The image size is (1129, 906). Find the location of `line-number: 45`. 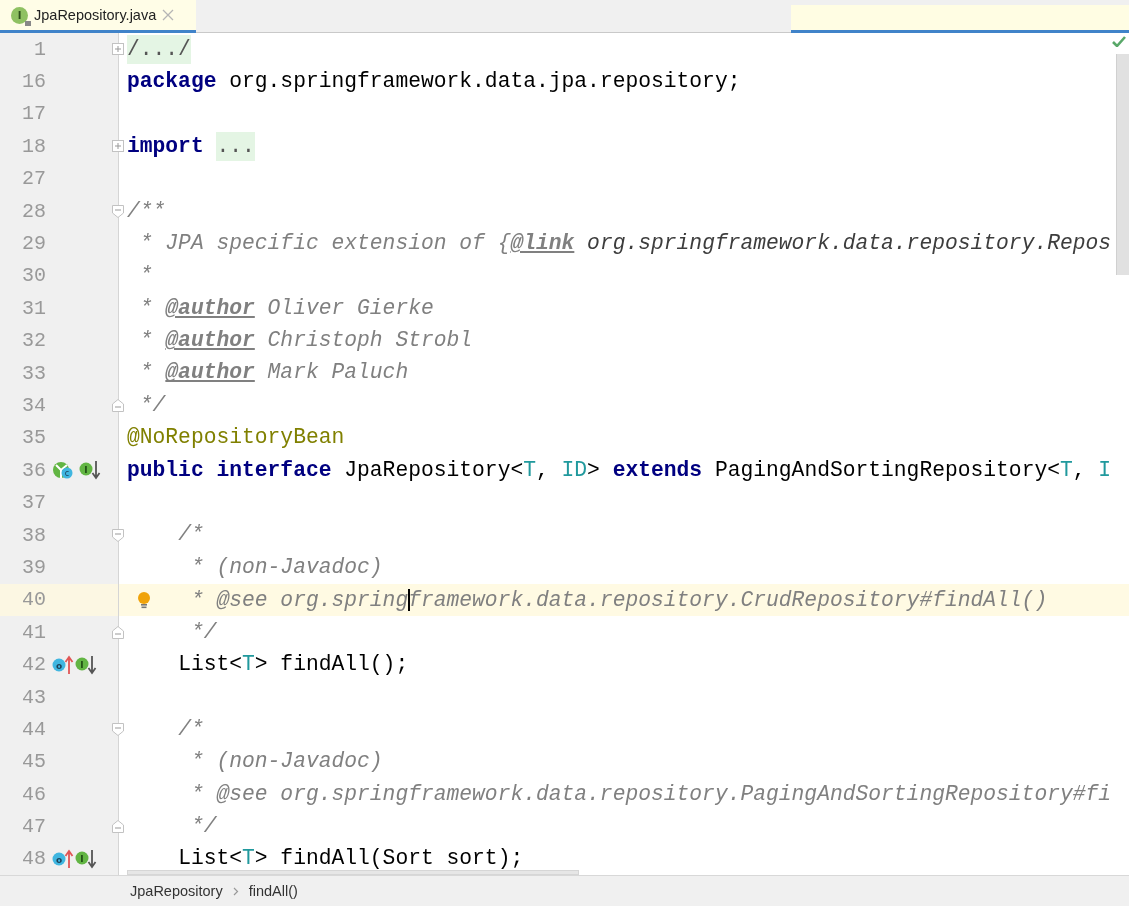

line-number: 45 is located at coordinates (33, 762).